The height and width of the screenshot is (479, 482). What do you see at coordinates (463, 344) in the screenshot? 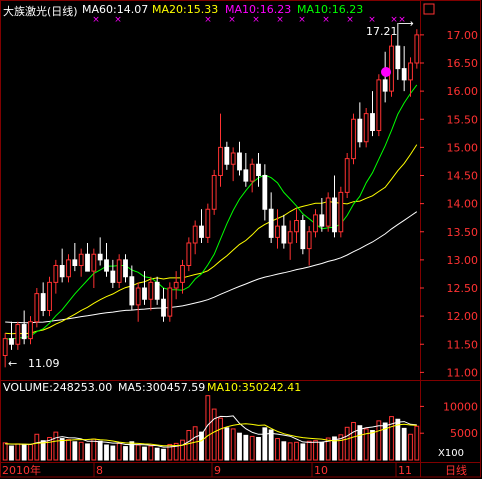
I see `price-tick-label: 11.50` at bounding box center [463, 344].